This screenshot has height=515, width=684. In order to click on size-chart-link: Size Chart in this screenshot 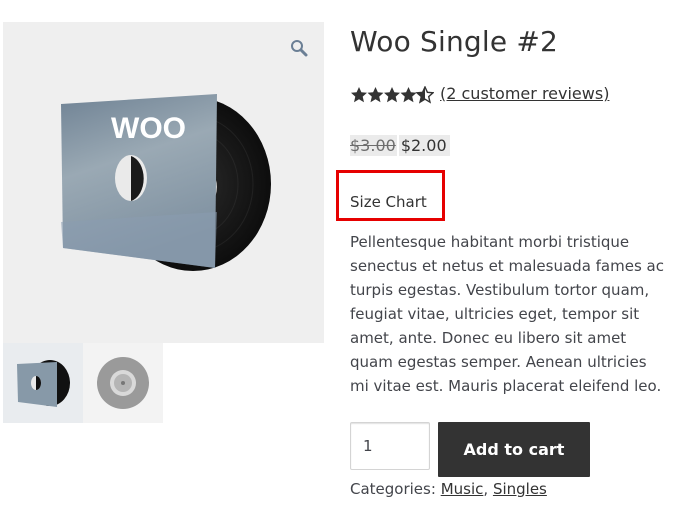, I will do `click(388, 202)`.